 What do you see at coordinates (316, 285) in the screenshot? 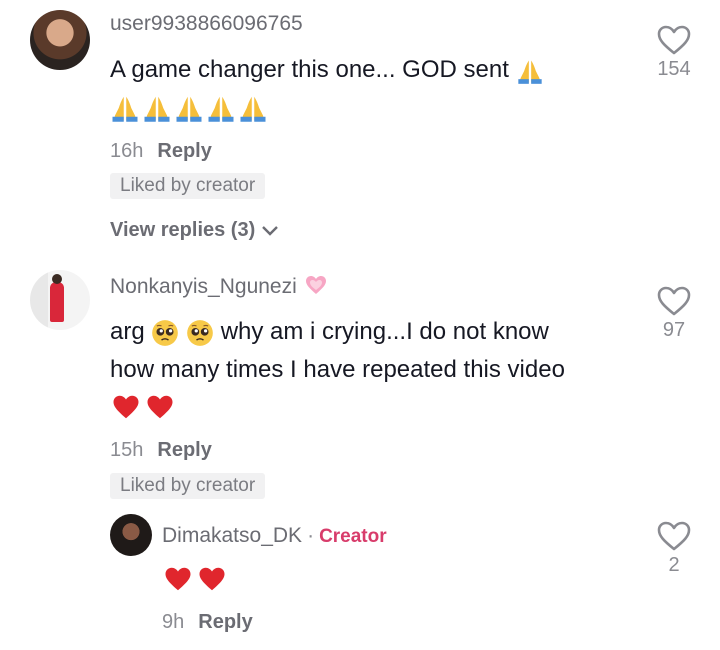
I see `pink-heart-emoji` at bounding box center [316, 285].